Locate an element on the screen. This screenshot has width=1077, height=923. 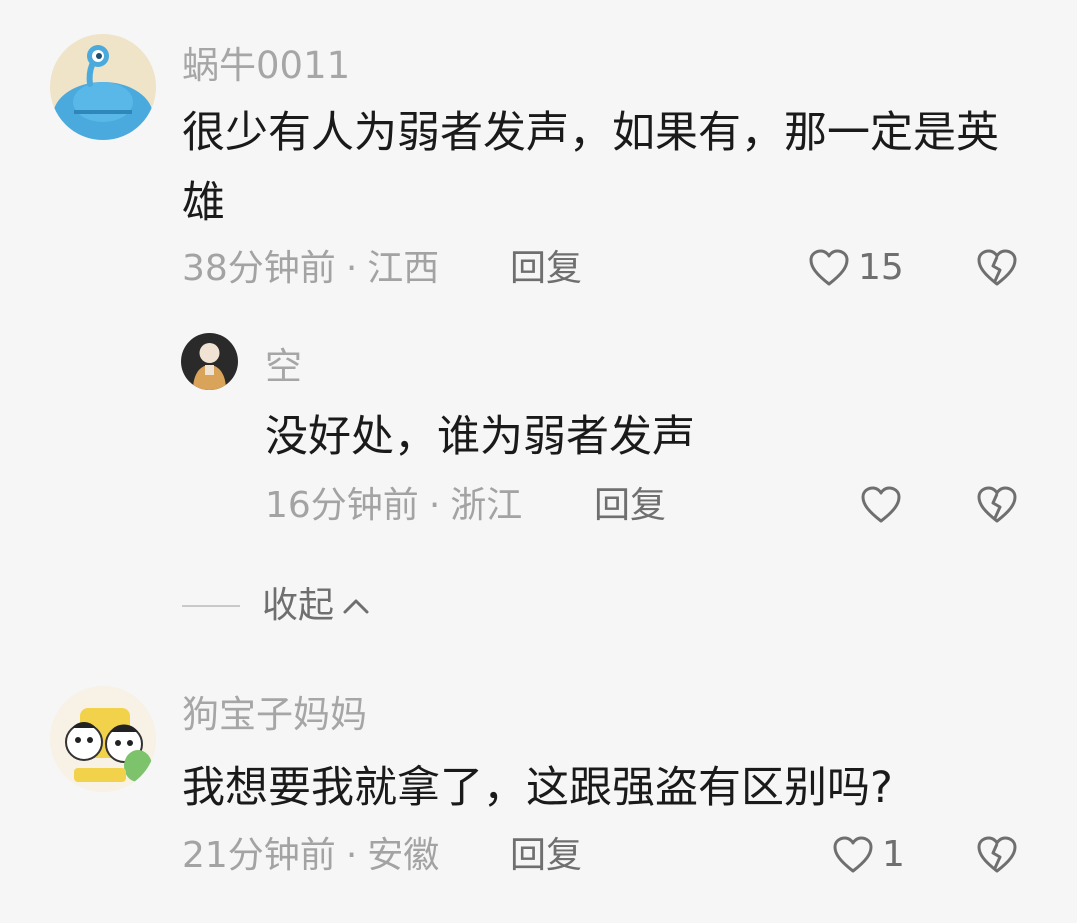
collapse-replies-button: 收起 is located at coordinates (276, 606).